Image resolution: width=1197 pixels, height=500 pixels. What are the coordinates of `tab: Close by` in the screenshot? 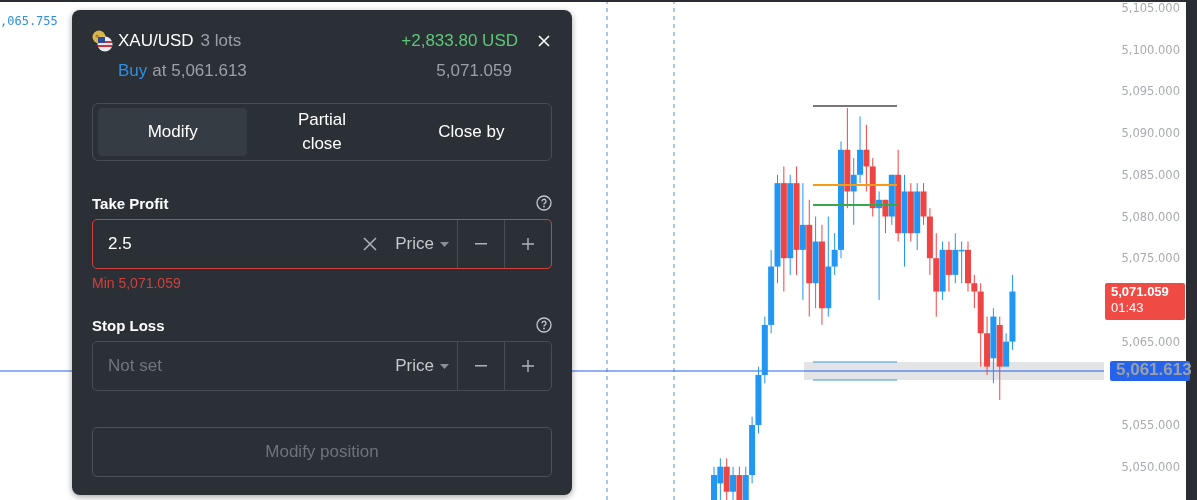 It's located at (471, 132).